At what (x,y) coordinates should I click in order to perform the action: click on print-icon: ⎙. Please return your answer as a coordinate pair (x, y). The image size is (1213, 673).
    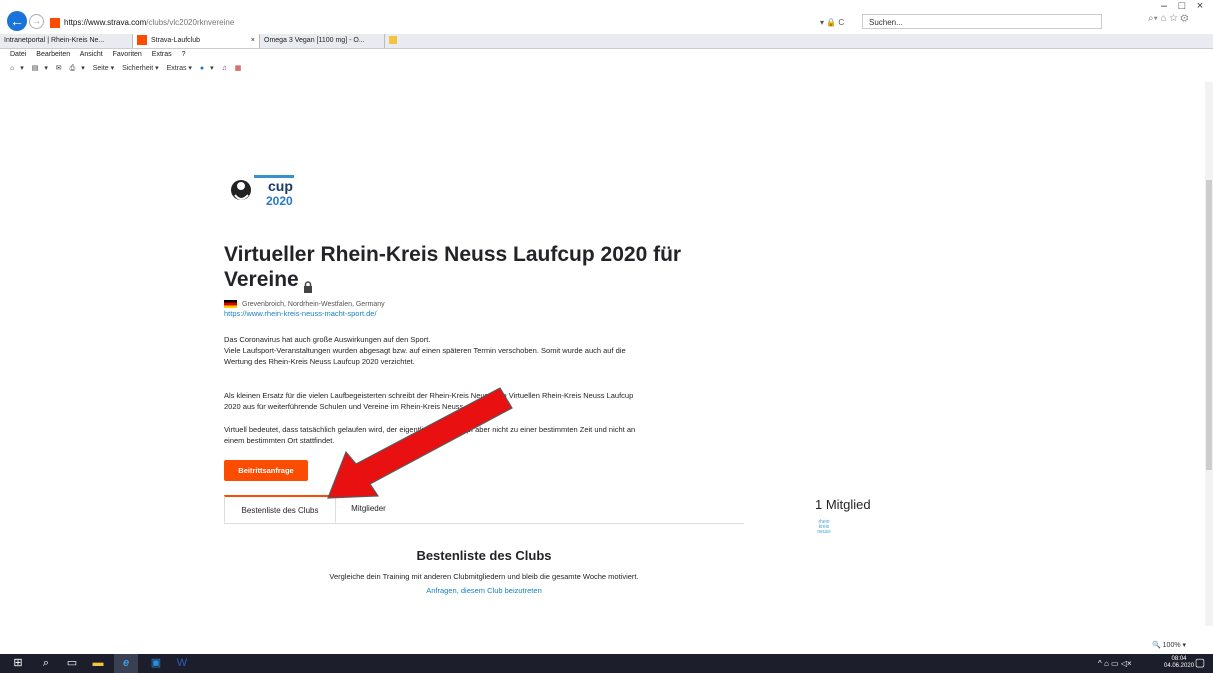
    Looking at the image, I should click on (73, 68).